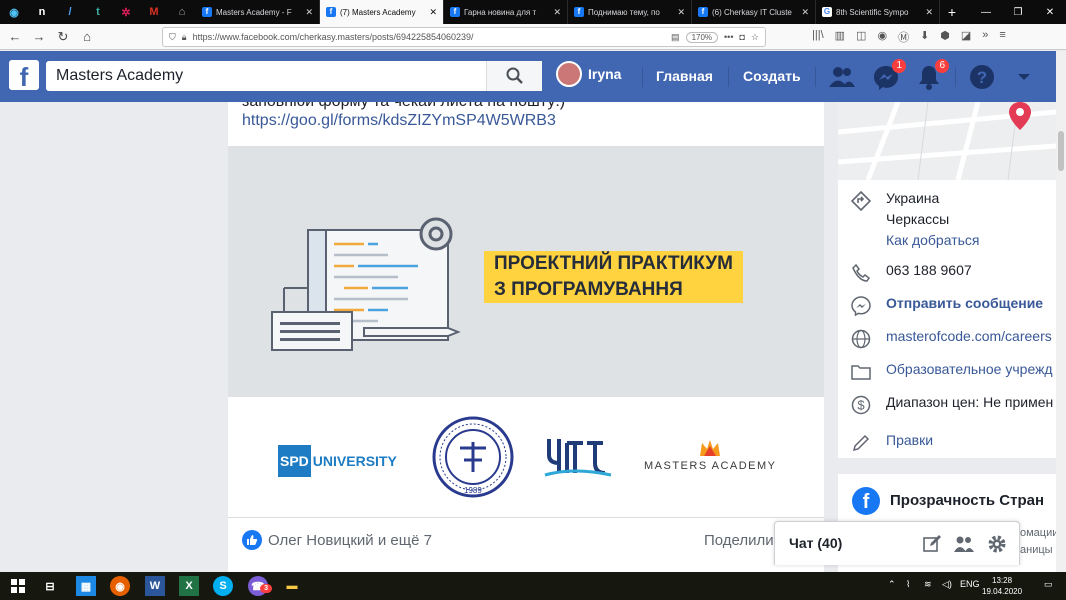  What do you see at coordinates (878, 12) in the screenshot?
I see `tab-symposium: G 8th Scientific Sympo ✕` at bounding box center [878, 12].